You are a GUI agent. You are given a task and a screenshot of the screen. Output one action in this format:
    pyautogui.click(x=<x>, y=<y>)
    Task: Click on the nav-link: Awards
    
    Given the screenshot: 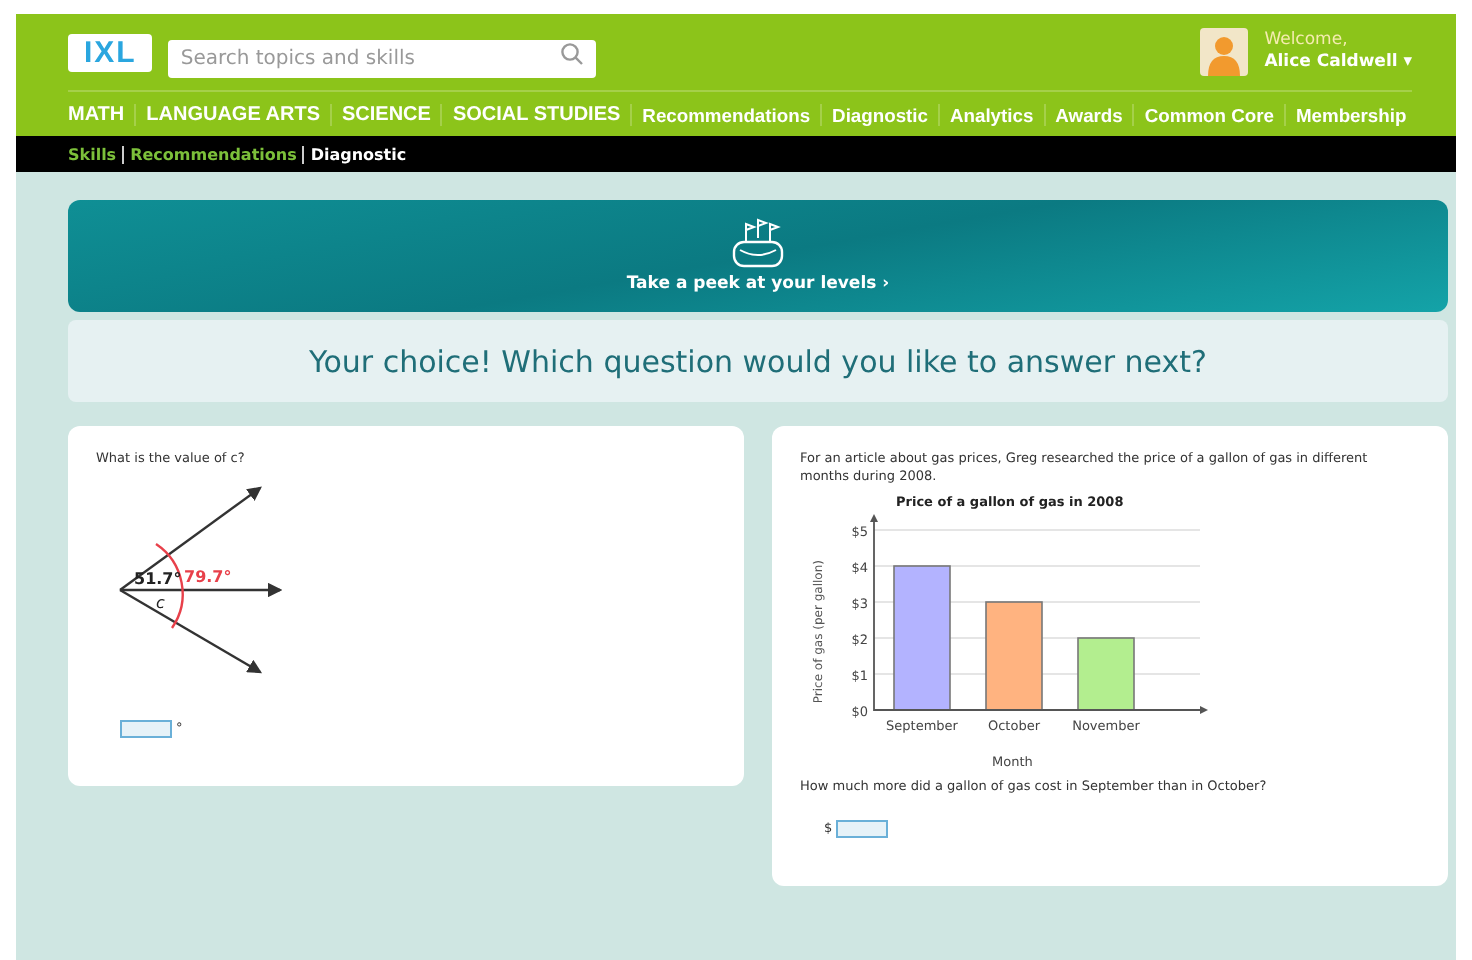 What is the action you would take?
    pyautogui.click(x=1088, y=114)
    